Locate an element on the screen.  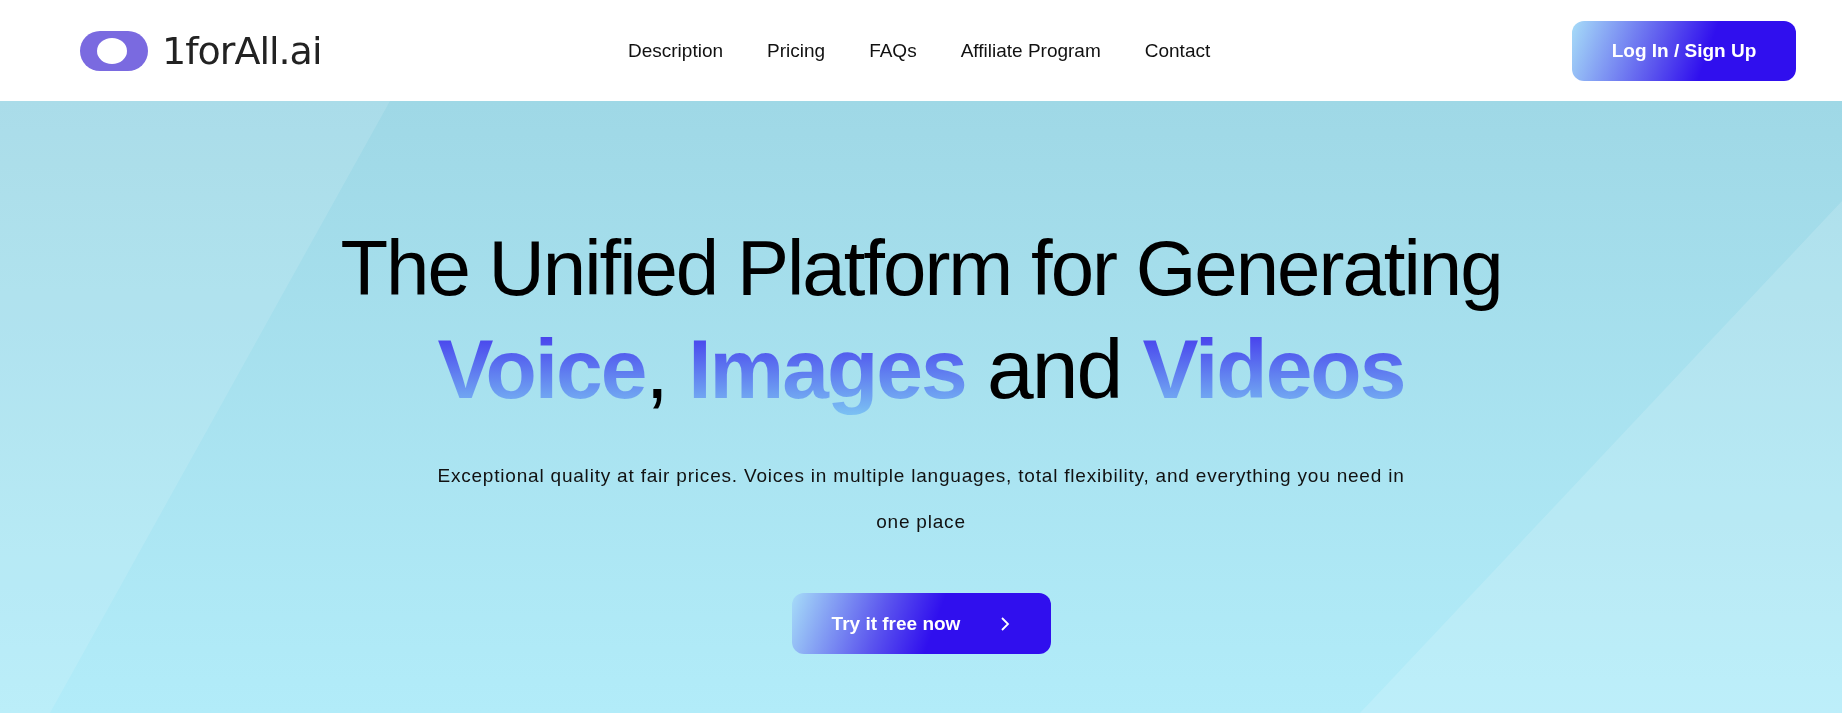
logo-icon is located at coordinates (114, 50).